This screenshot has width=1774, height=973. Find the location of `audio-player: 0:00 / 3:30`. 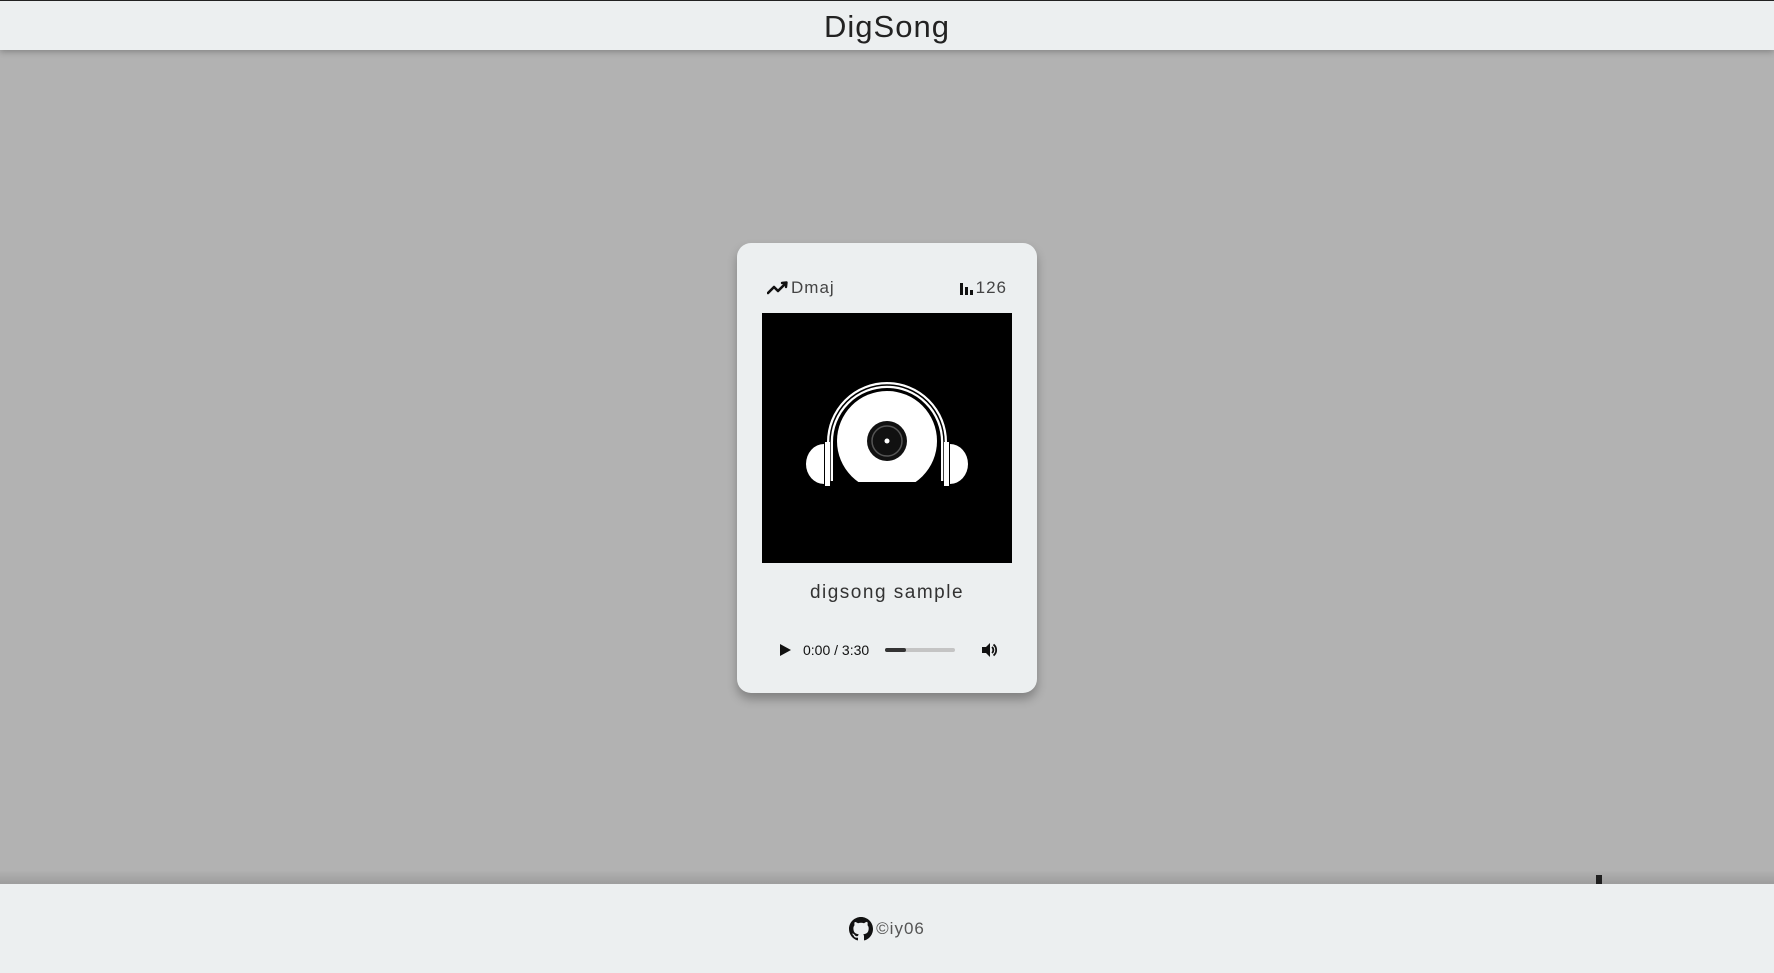

audio-player: 0:00 / 3:30 is located at coordinates (887, 650).